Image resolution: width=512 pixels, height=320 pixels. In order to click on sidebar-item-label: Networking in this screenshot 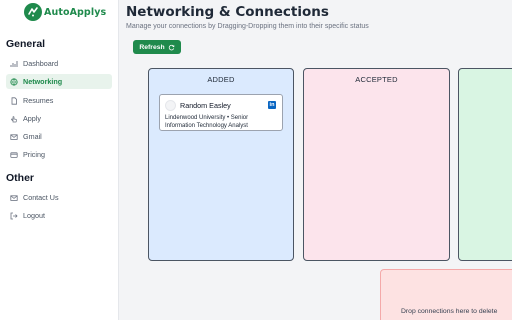, I will do `click(43, 81)`.